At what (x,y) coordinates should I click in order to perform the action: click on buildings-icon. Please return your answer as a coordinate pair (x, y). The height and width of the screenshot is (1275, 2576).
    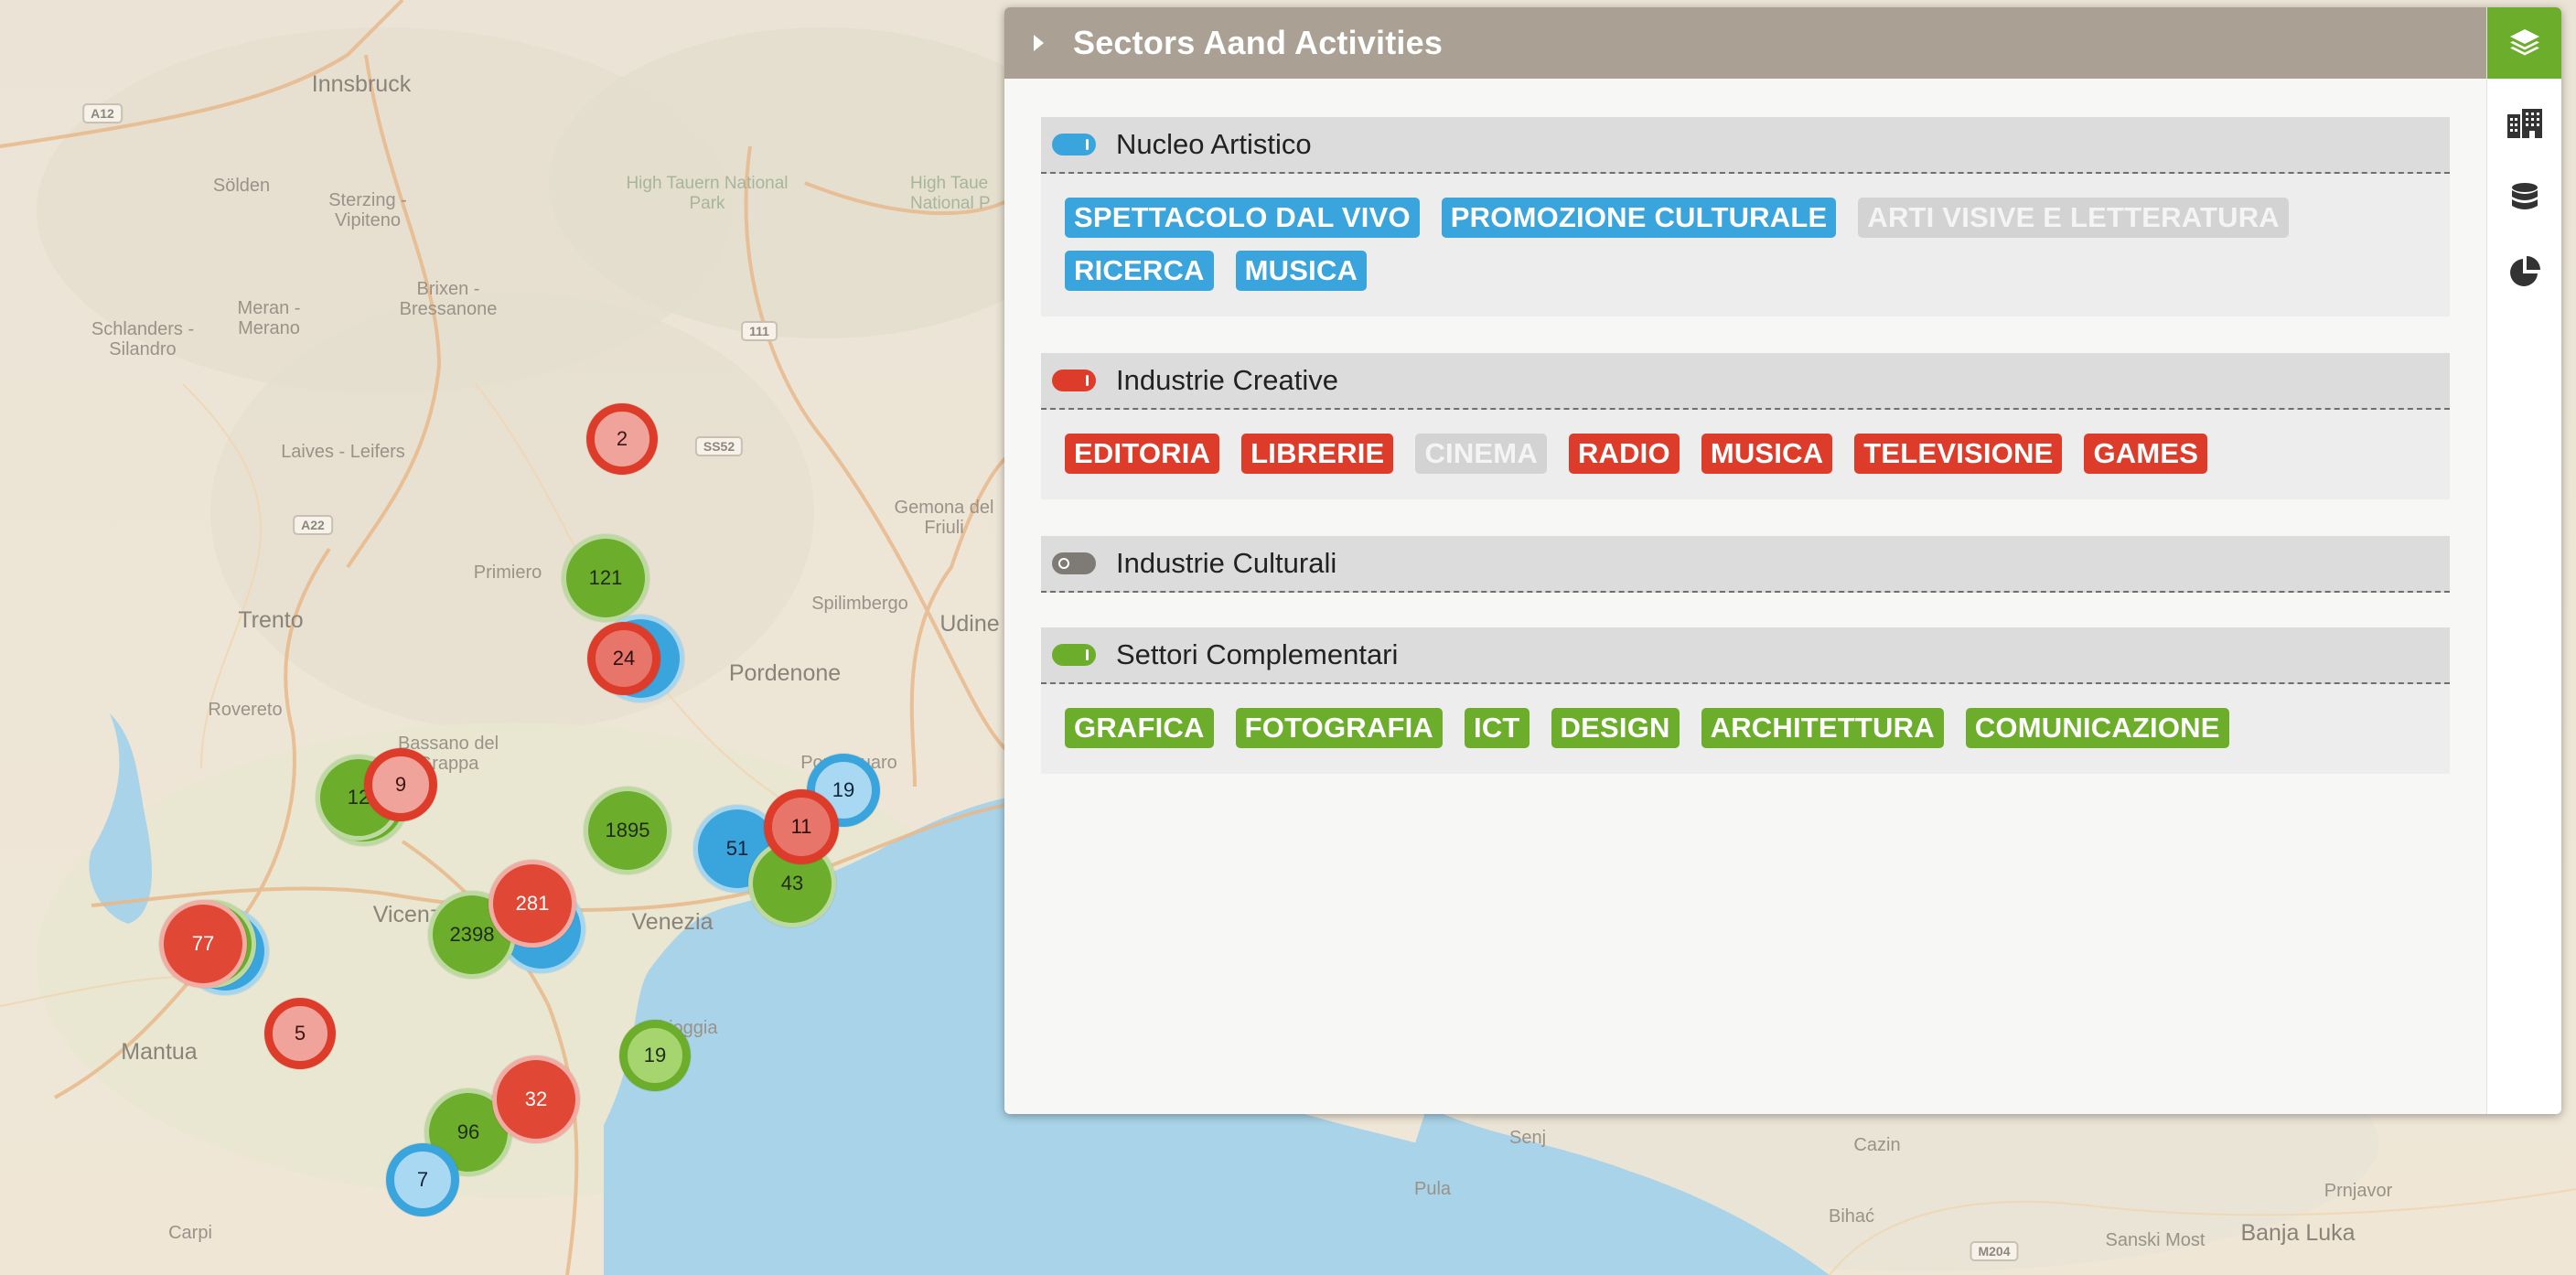
    Looking at the image, I should click on (2524, 124).